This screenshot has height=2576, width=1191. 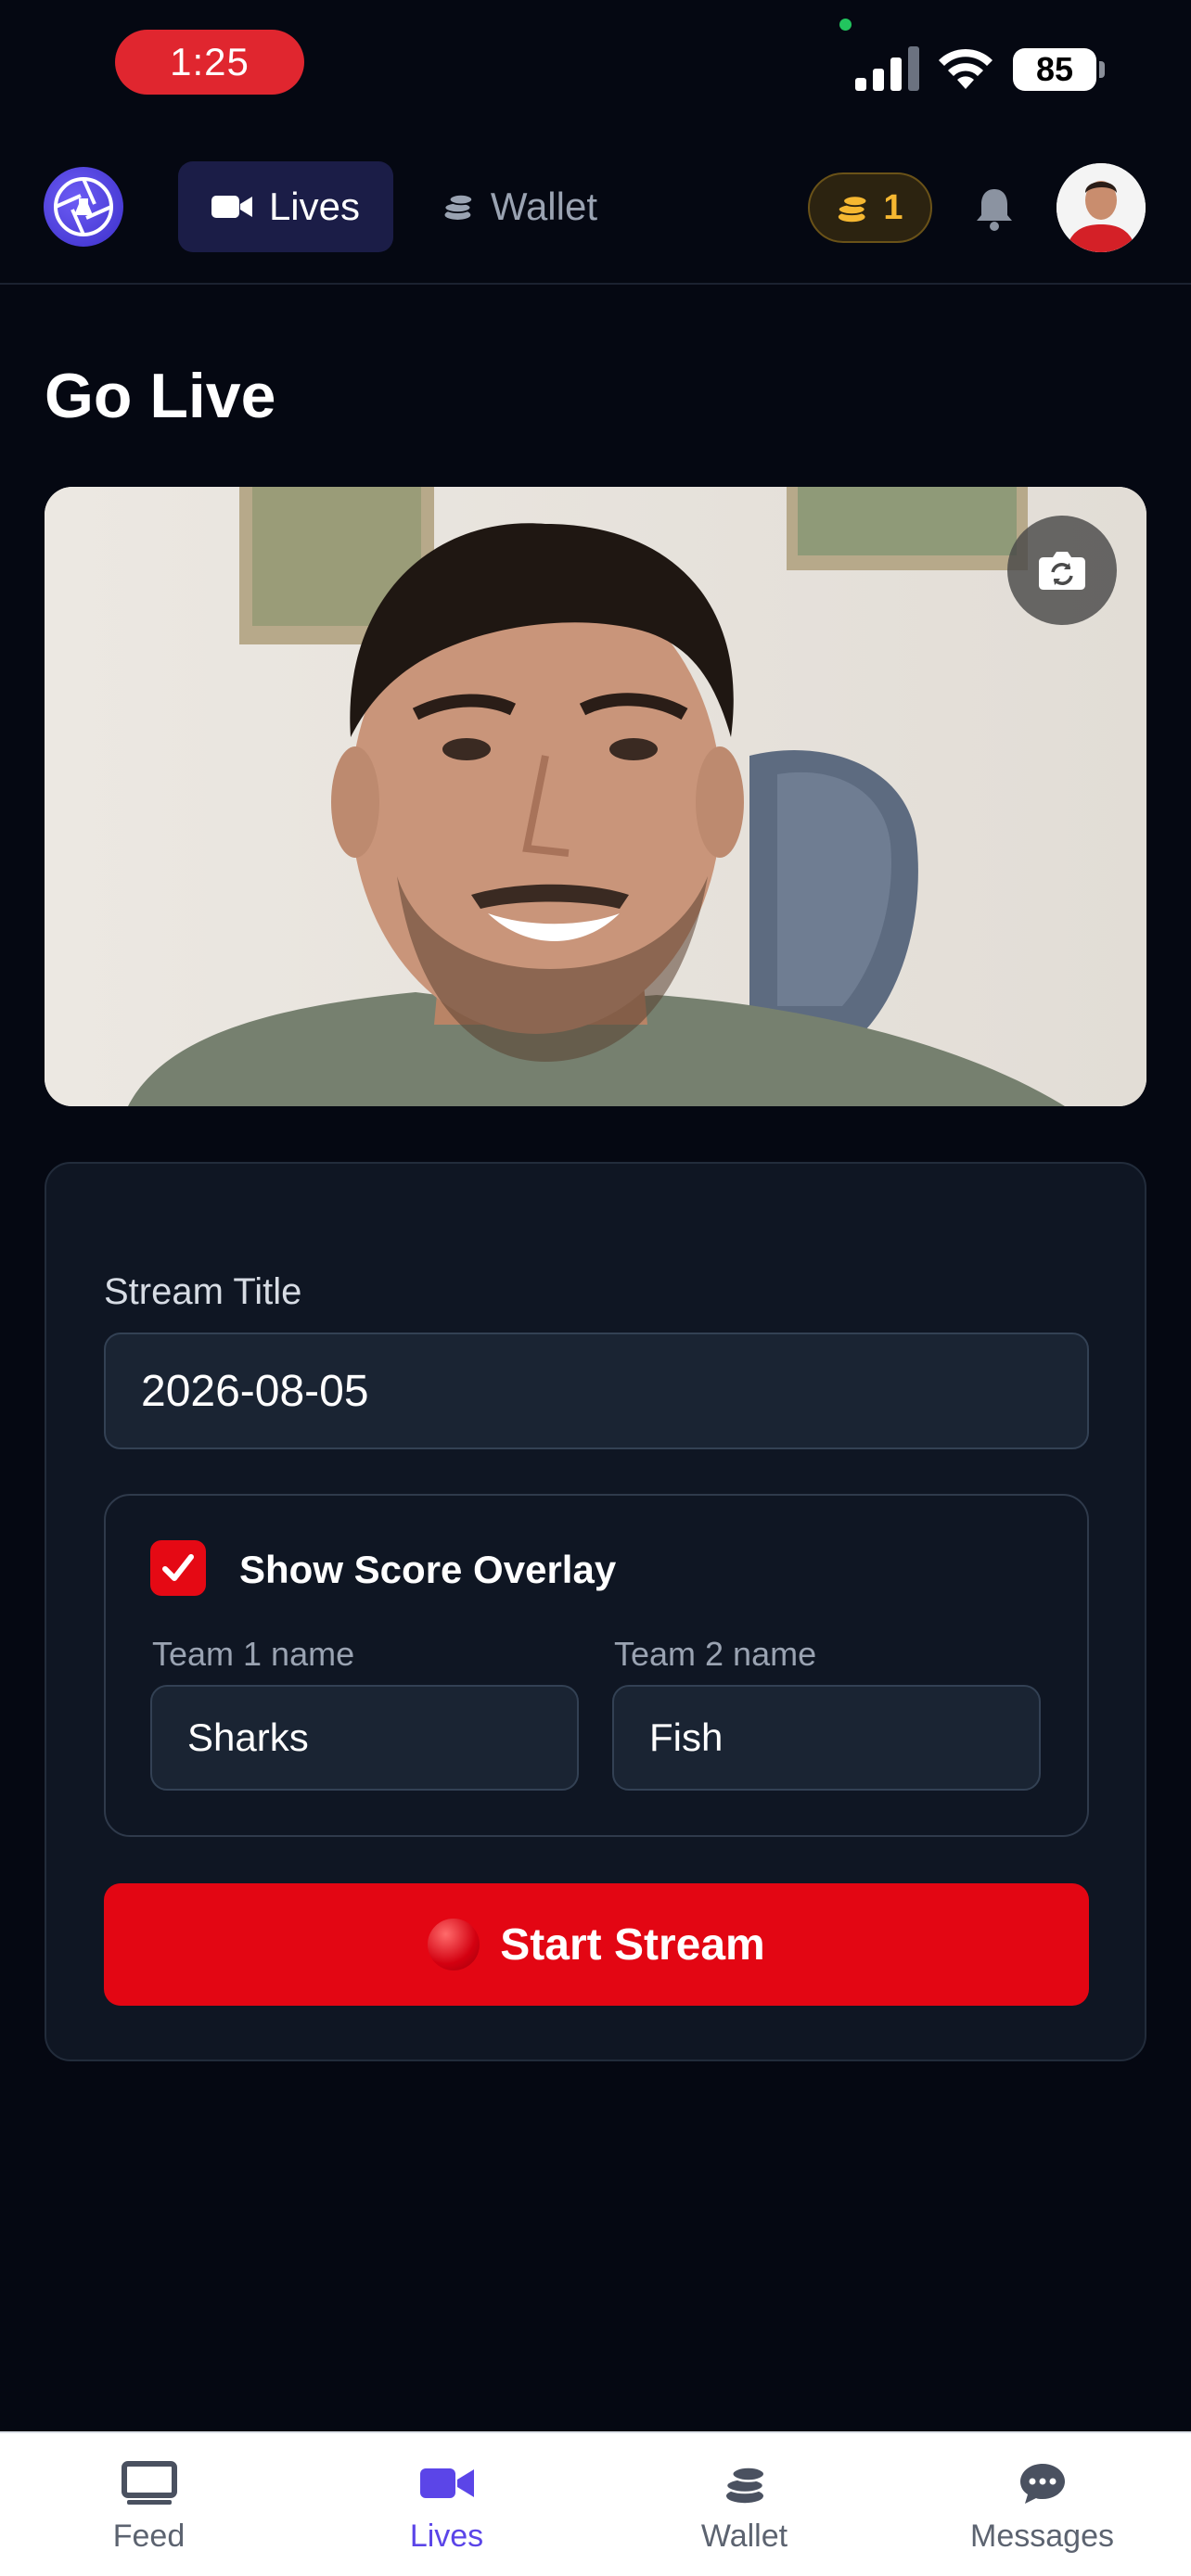 What do you see at coordinates (203, 1291) in the screenshot?
I see `stream-title-label: Stream Title` at bounding box center [203, 1291].